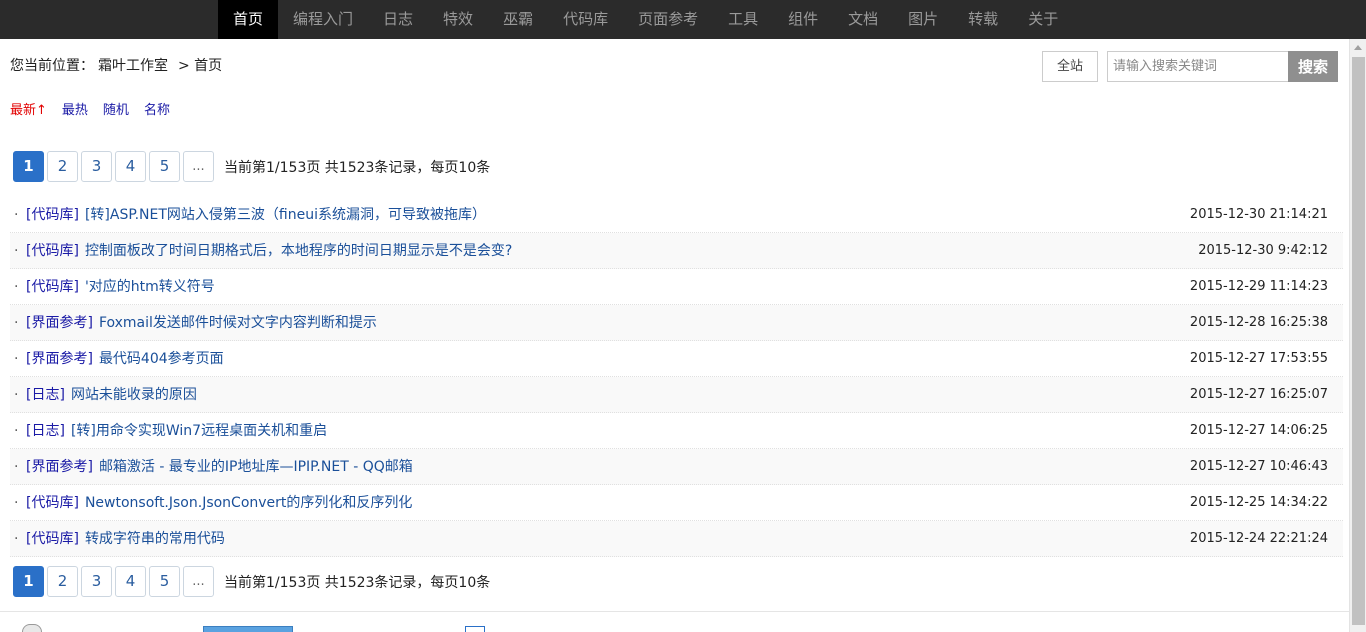 This screenshot has height=632, width=1366. I want to click on article-category-link: [界面参考] Foxmail发送邮件时候对文字内容判断和提示, so click(201, 323).